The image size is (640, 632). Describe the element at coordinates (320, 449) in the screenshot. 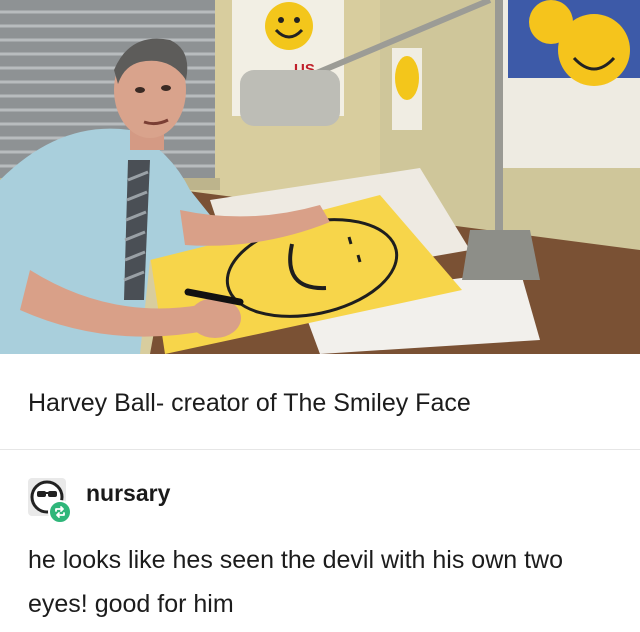

I see `divider` at that location.